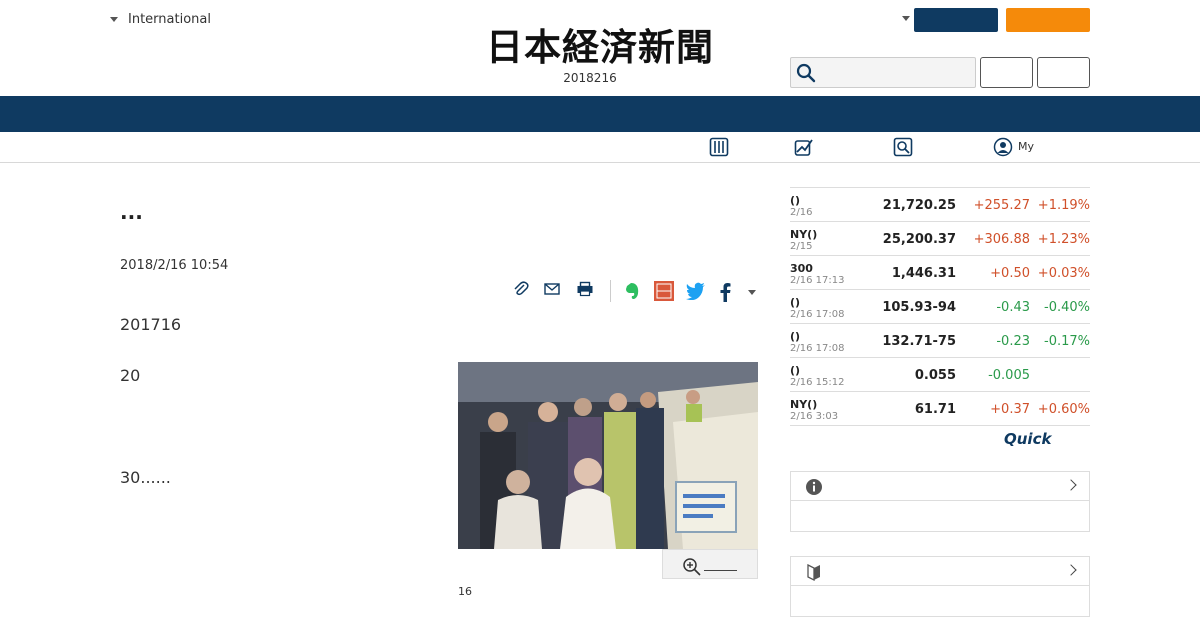 This screenshot has height=630, width=1200. What do you see at coordinates (919, 341) in the screenshot?
I see `market-value: 132.71-75` at bounding box center [919, 341].